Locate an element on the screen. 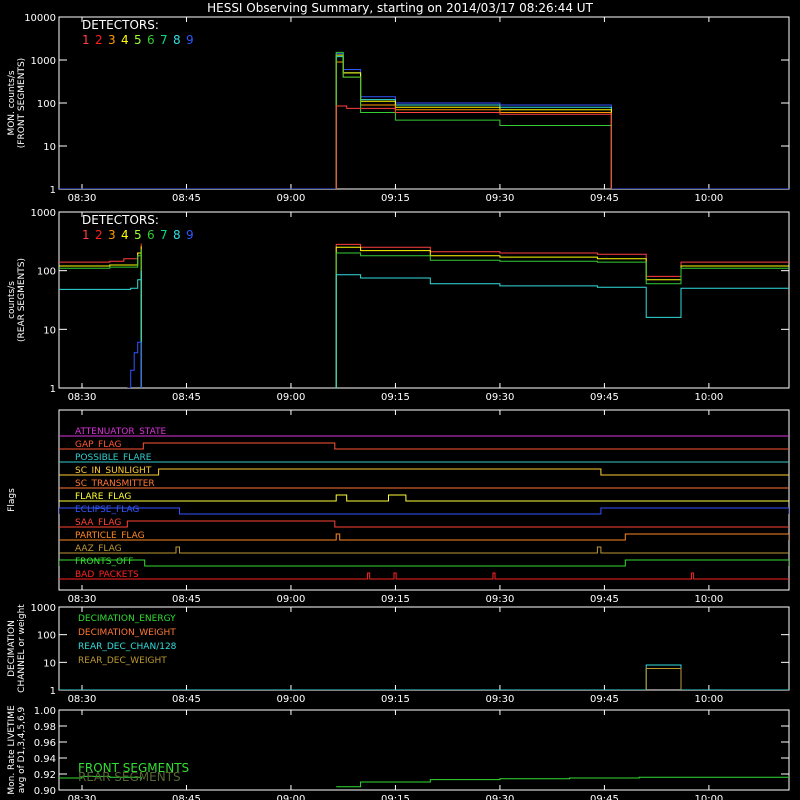  y-axis-label: counts/s is located at coordinates (12, 300).